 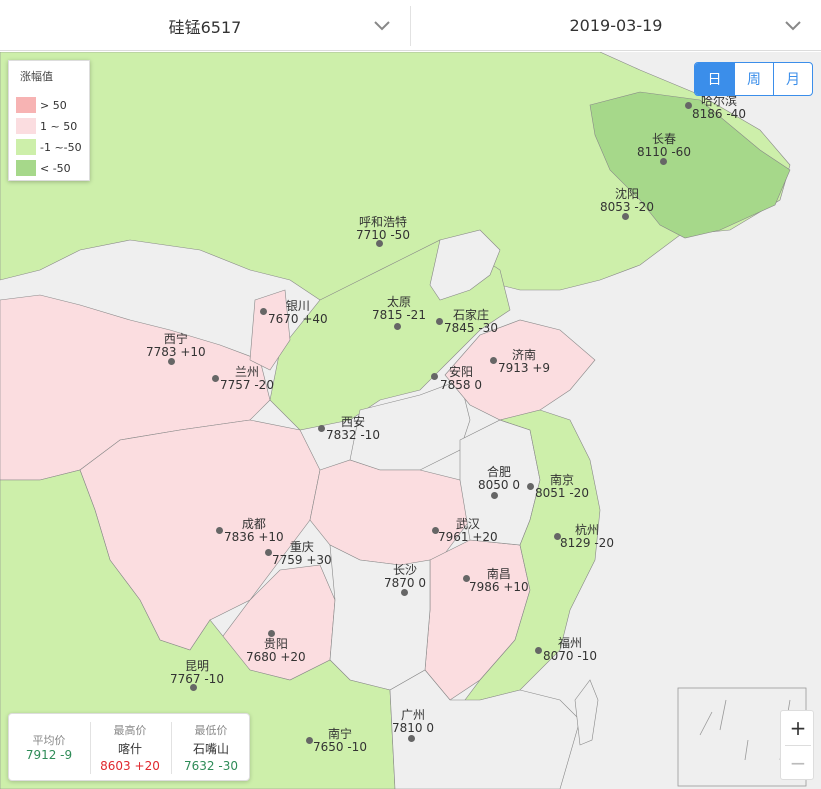 I want to click on city-chongqing: 重庆 7759 +30, so click(x=302, y=554).